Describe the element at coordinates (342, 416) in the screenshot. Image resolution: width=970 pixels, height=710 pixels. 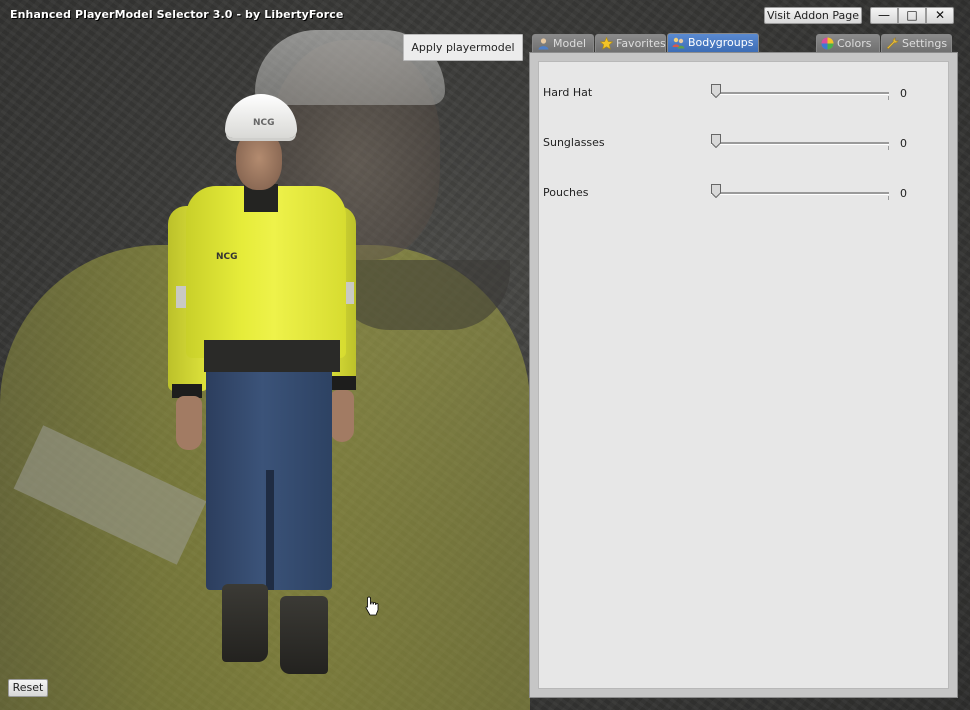
I see `model-right-hand` at that location.